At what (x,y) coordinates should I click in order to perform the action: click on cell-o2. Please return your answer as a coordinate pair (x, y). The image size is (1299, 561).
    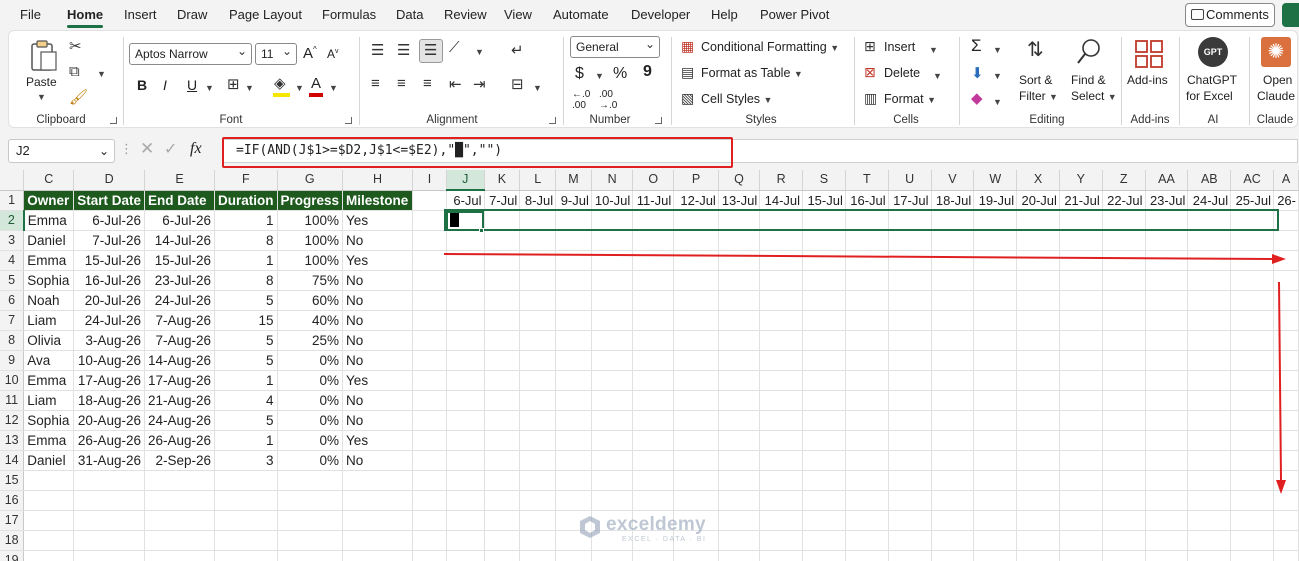
    Looking at the image, I should click on (653, 220).